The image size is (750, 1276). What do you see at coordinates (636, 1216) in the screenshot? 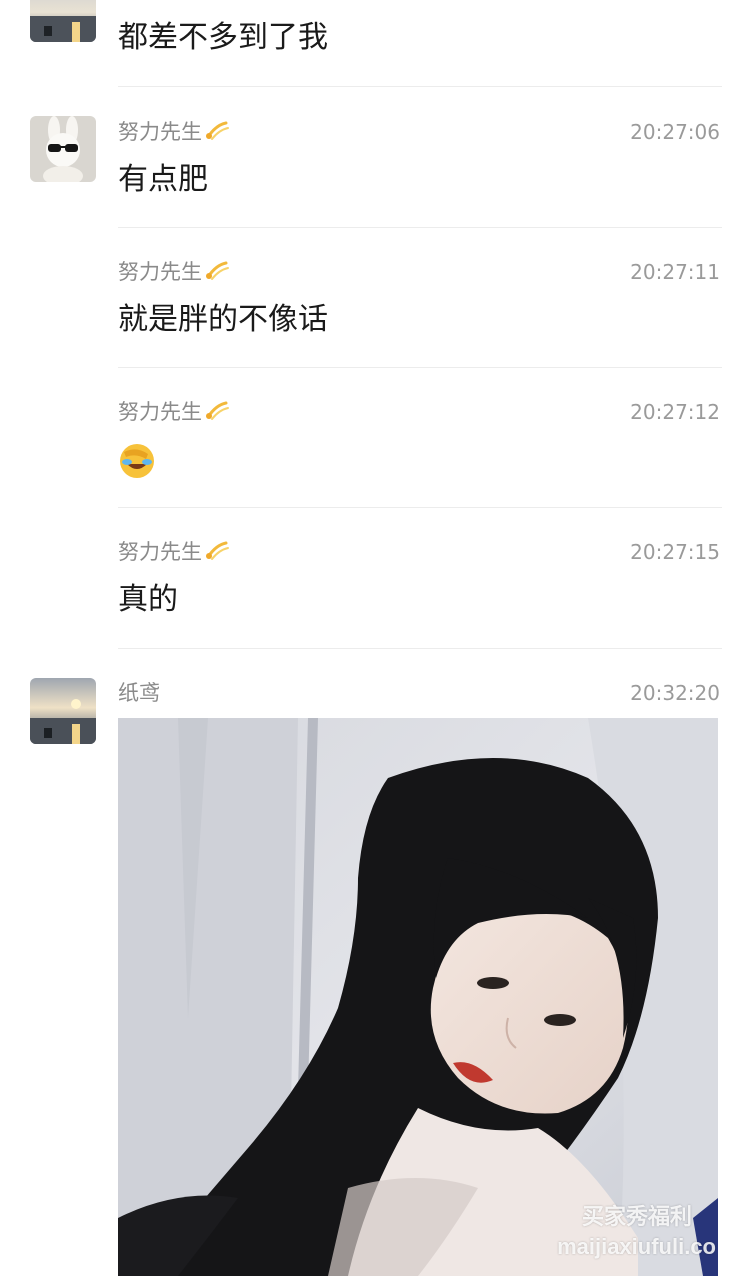
I see `watermark-line-1: 买家秀福利` at bounding box center [636, 1216].